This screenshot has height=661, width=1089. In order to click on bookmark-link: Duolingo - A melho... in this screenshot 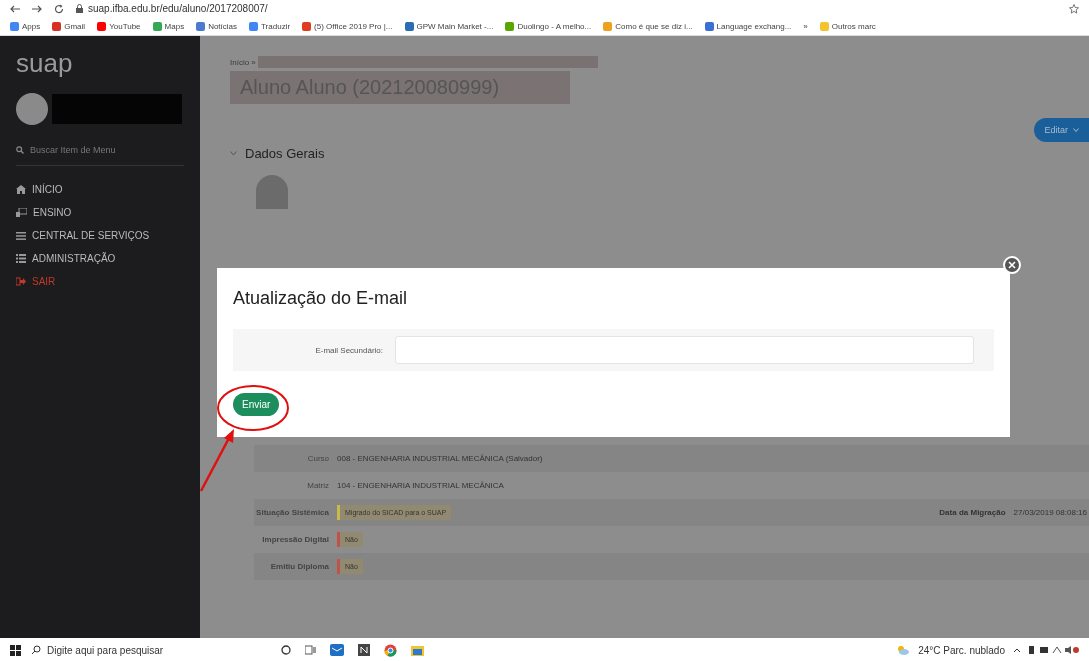, I will do `click(554, 26)`.